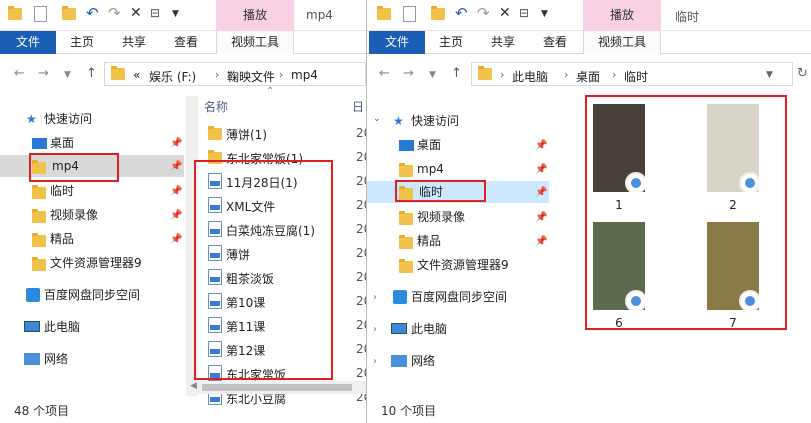  I want to click on sort-up-icon: ⌃, so click(270, 91).